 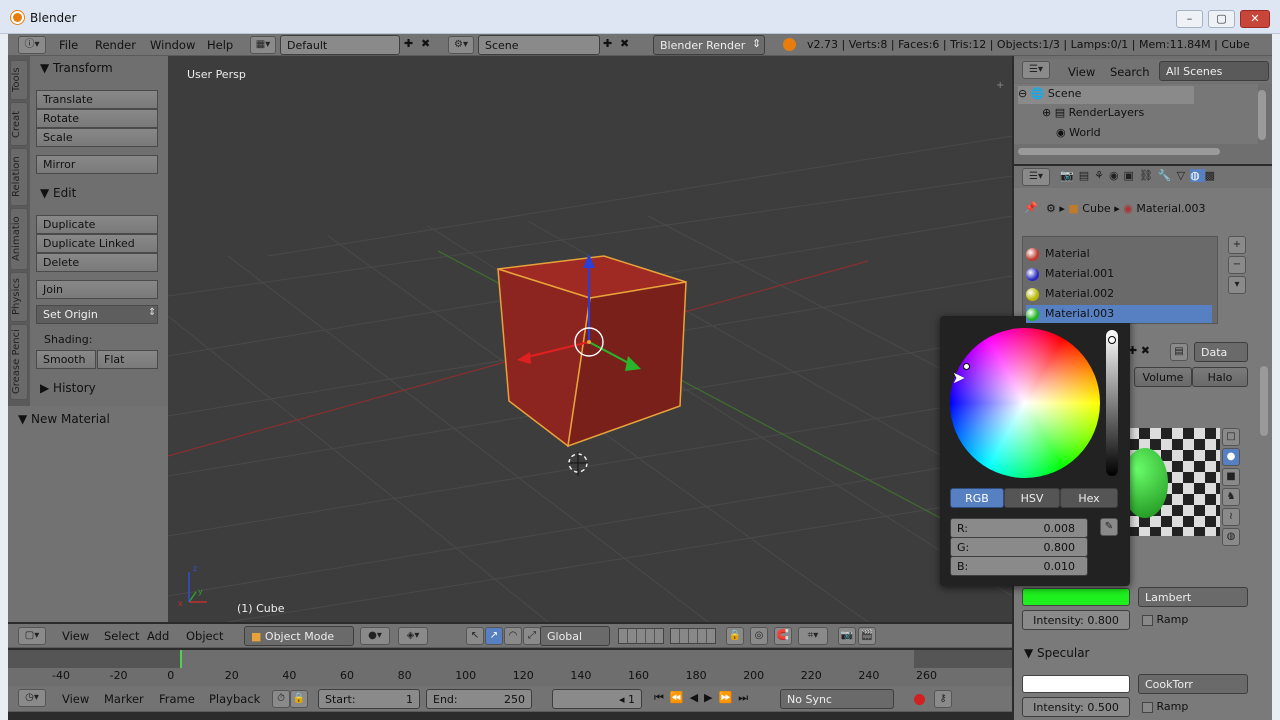 What do you see at coordinates (1119, 254) in the screenshot?
I see `material-slot: Material` at bounding box center [1119, 254].